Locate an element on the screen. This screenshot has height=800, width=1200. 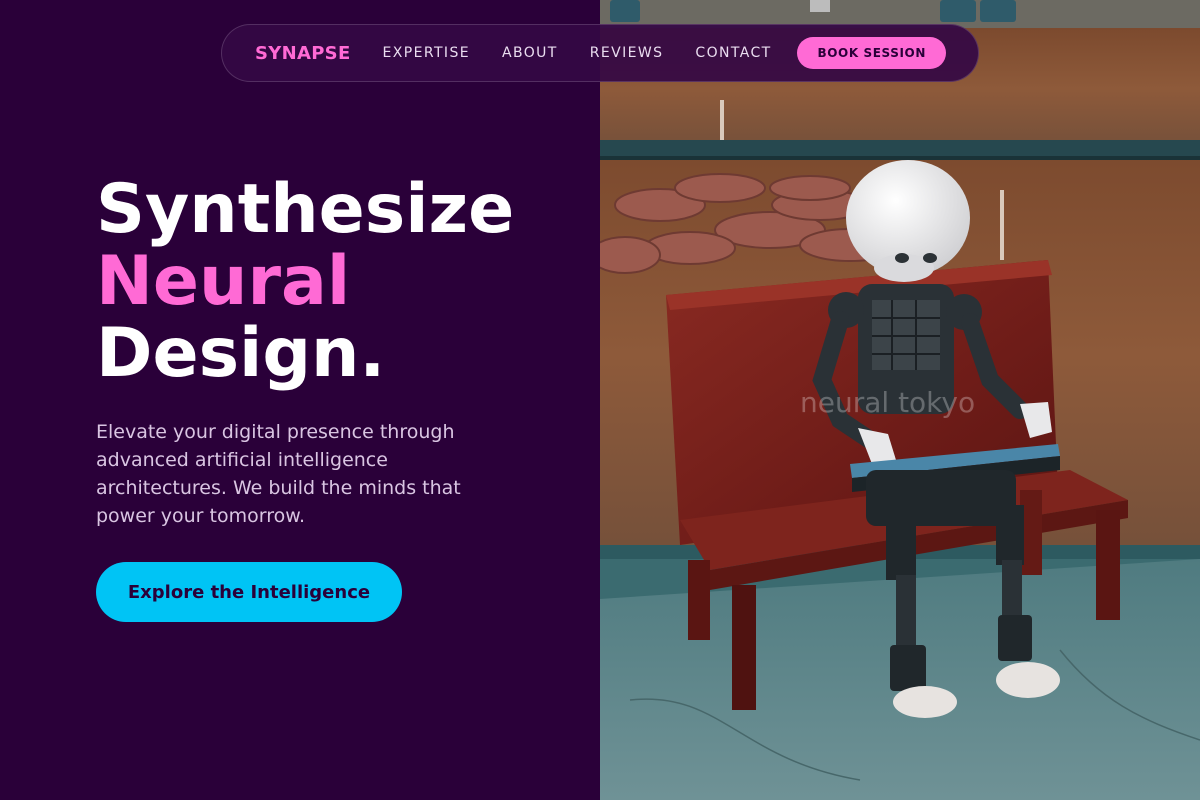
hero-title-line-1: Synthesize is located at coordinates (305, 209).